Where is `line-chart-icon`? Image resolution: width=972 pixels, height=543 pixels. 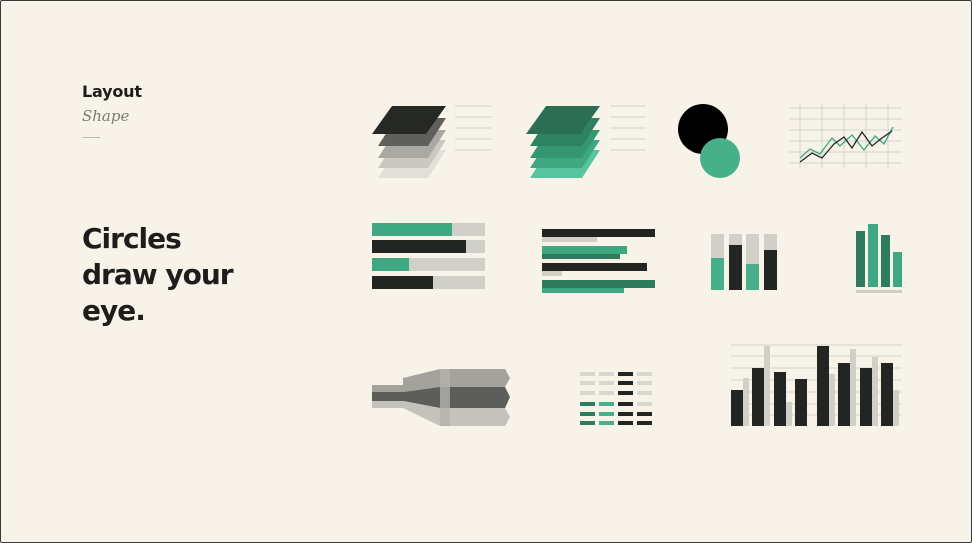 line-chart-icon is located at coordinates (845, 136).